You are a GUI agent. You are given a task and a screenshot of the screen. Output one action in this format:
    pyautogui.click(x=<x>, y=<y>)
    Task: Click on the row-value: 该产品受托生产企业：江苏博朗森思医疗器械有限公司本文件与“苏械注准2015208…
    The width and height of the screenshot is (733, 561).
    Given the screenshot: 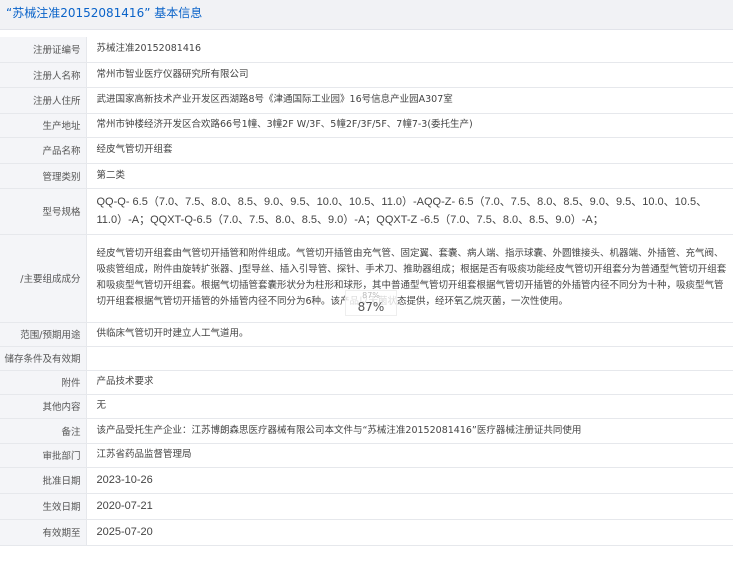 What is the action you would take?
    pyautogui.click(x=409, y=431)
    